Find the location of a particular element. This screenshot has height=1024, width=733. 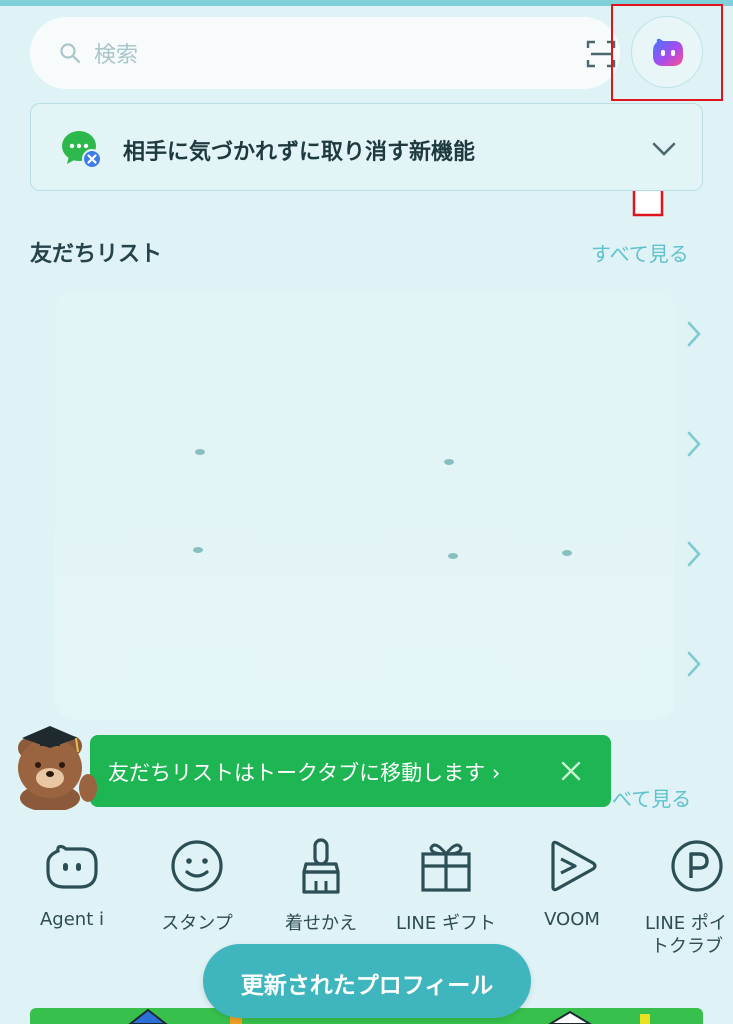

see-all-link: すべて見る is located at coordinates (640, 252).